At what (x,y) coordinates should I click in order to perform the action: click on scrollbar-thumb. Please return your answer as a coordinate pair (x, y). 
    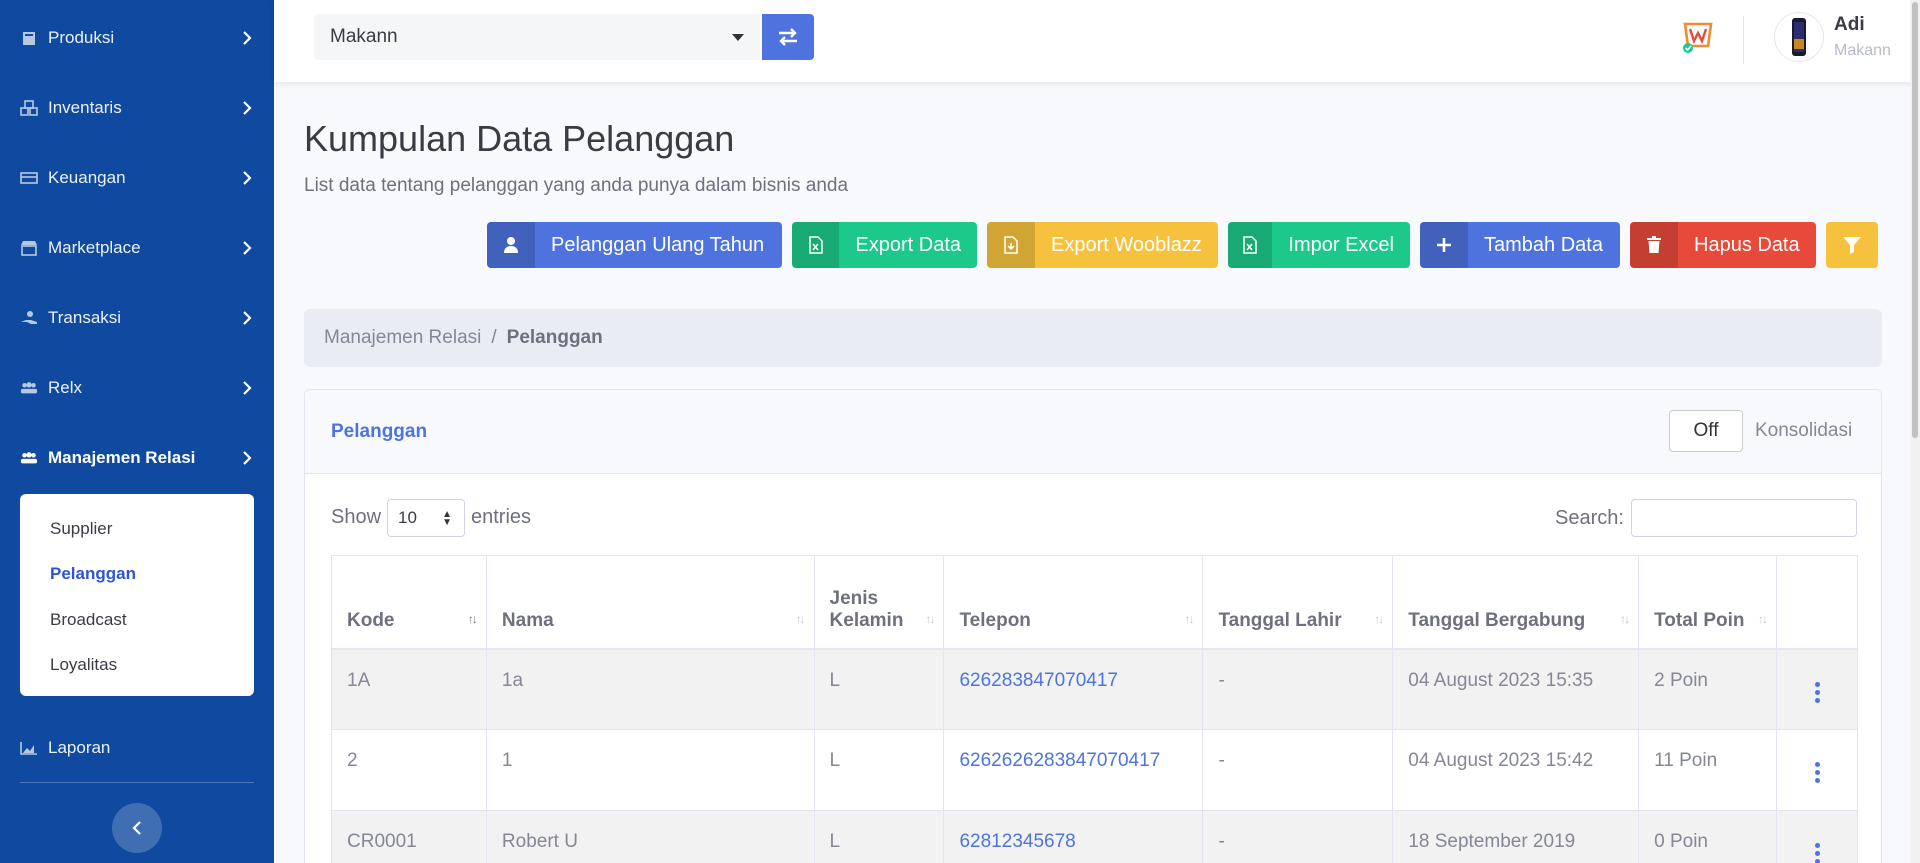
    Looking at the image, I should click on (1915, 220).